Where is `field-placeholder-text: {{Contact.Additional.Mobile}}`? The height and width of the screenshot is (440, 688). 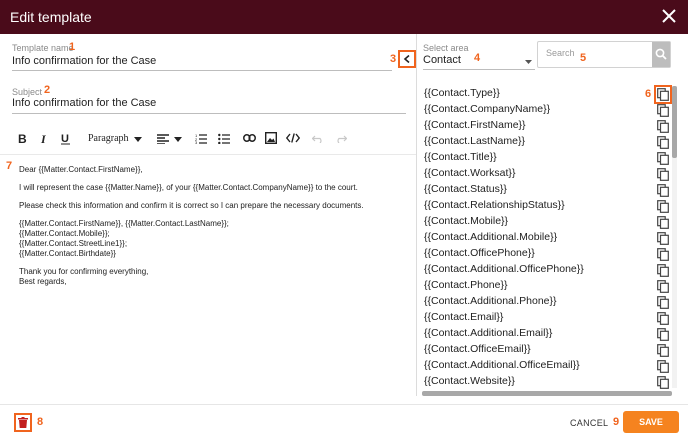 field-placeholder-text: {{Contact.Additional.Mobile}} is located at coordinates (490, 237).